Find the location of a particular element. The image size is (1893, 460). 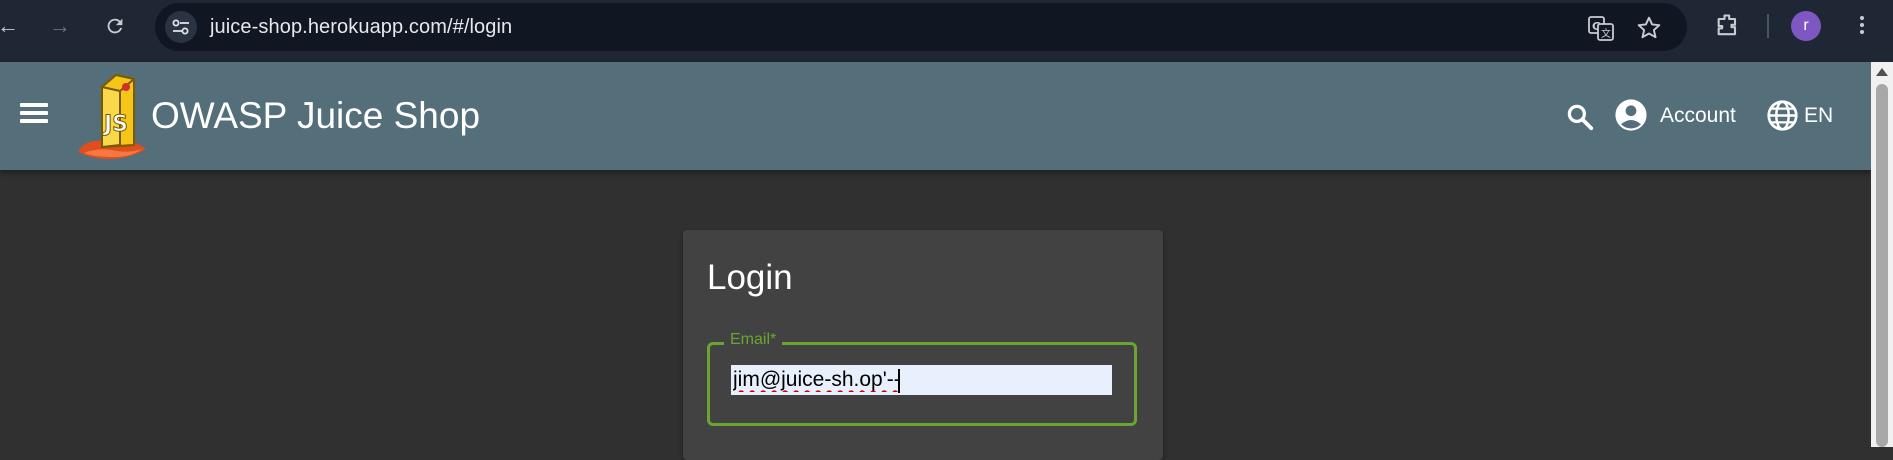

bookmark-star-icon is located at coordinates (1649, 28).